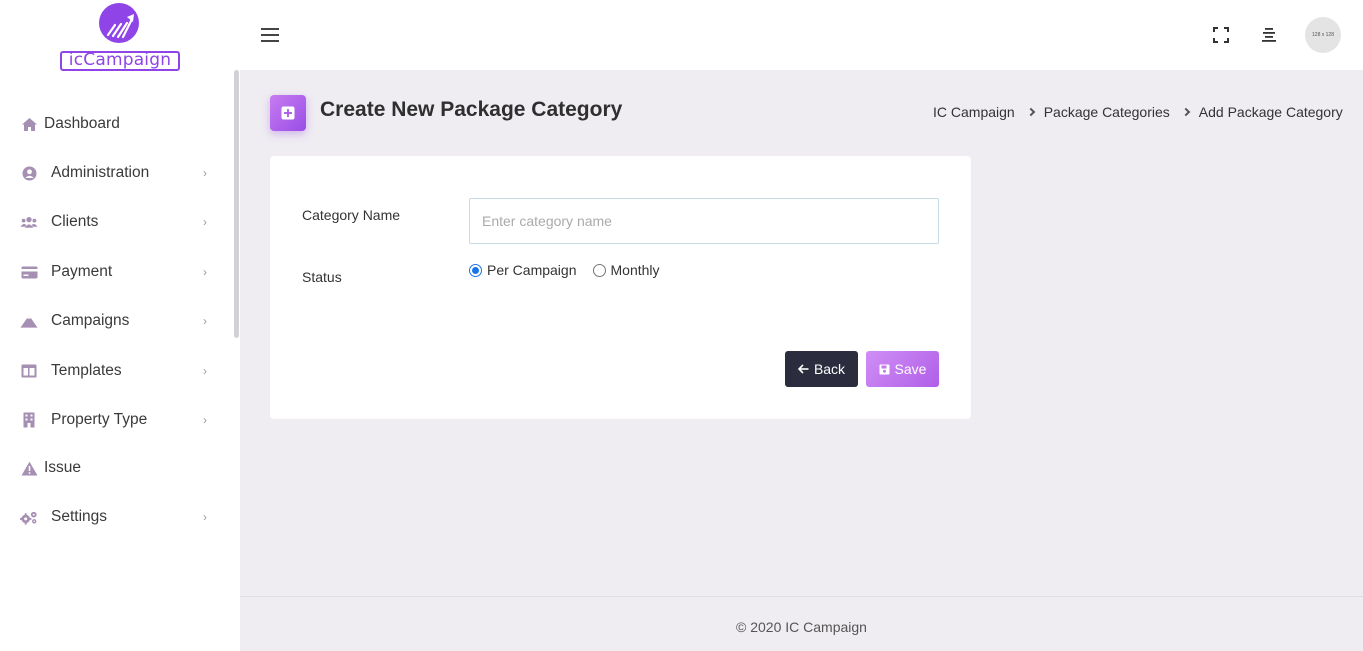 This screenshot has height=651, width=1363. Describe the element at coordinates (801, 35) in the screenshot. I see `top-bar: 128 x 128` at that location.